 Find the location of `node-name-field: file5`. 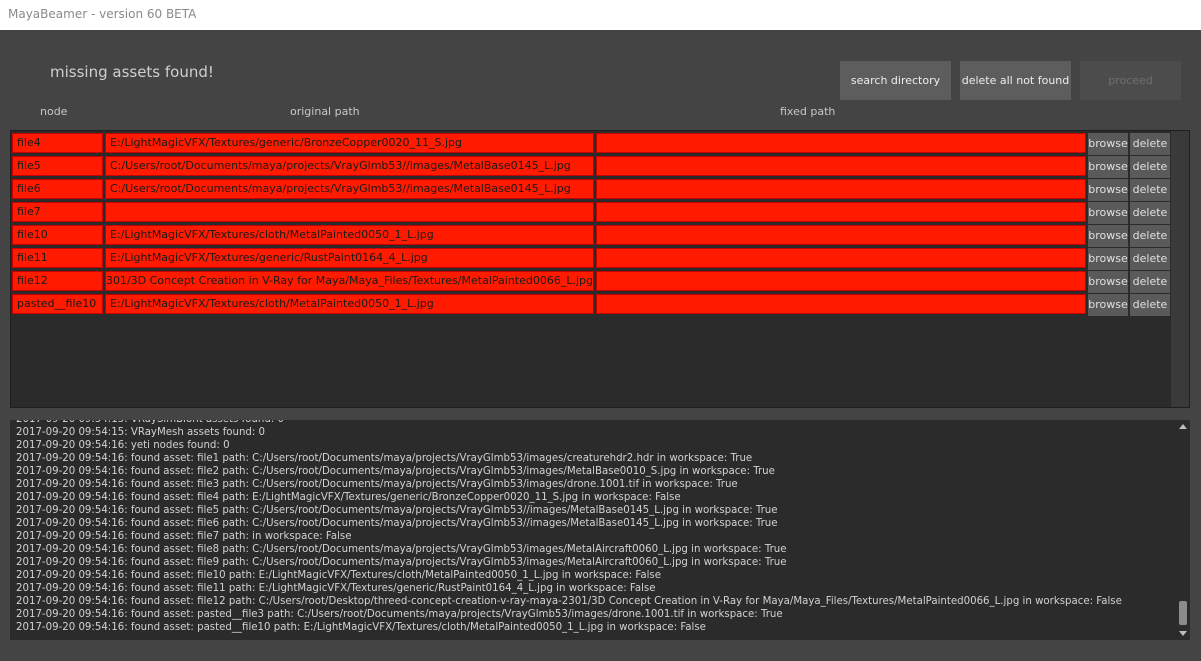

node-name-field: file5 is located at coordinates (57, 166).